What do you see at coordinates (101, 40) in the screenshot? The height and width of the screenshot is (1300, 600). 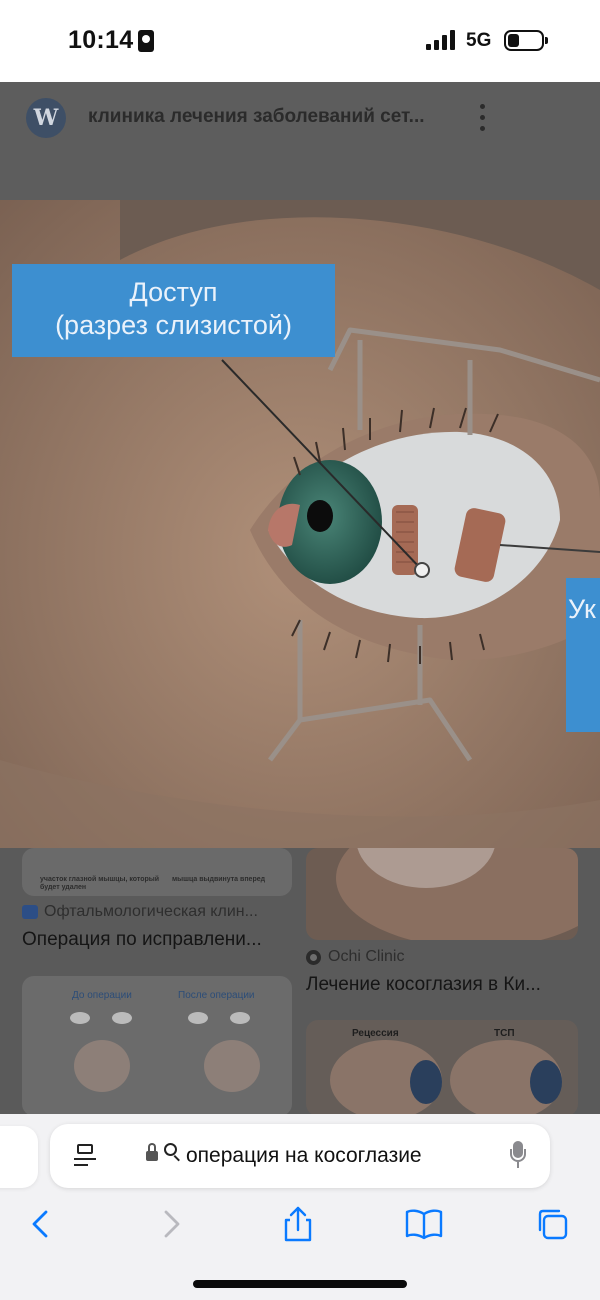 I see `status-time: 10:14` at bounding box center [101, 40].